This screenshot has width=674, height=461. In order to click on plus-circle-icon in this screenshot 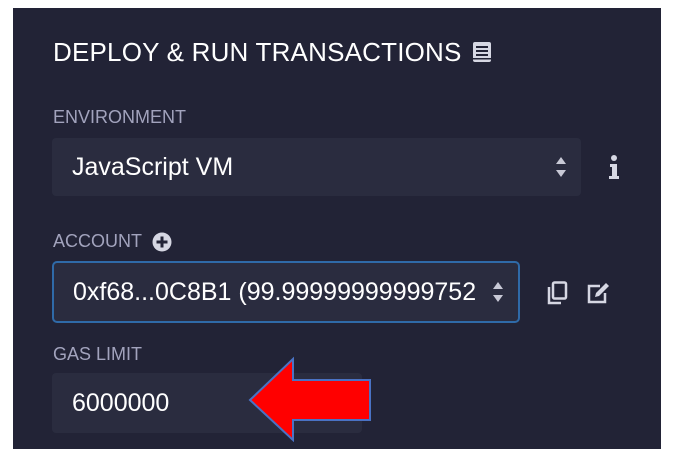, I will do `click(162, 242)`.